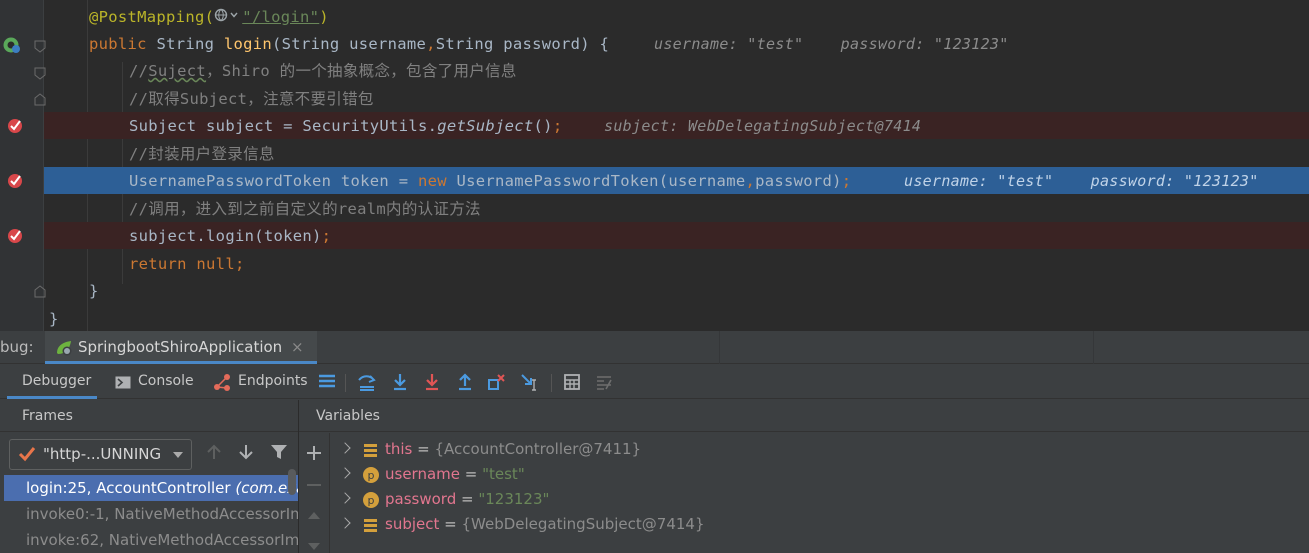 The width and height of the screenshot is (1309, 553). Describe the element at coordinates (781, 499) in the screenshot. I see `variable-row: p password = "123123"` at that location.